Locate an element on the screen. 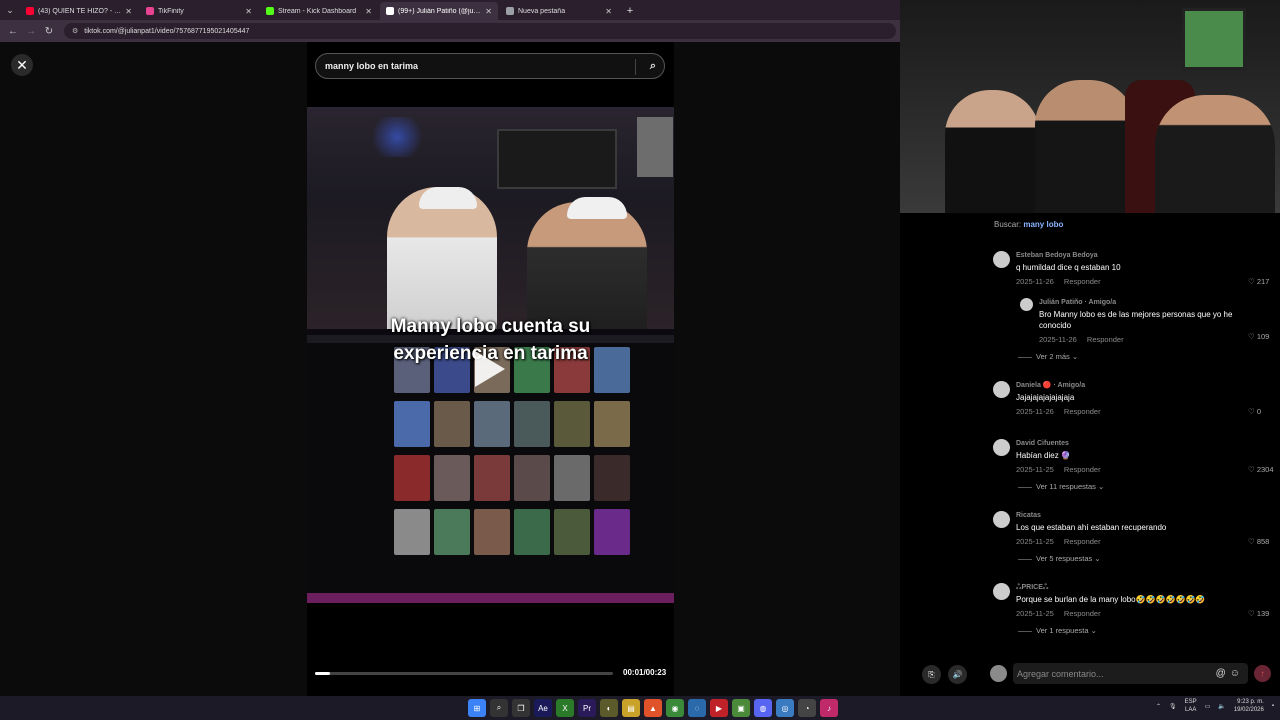  browser-tab: Nueva pestaña ✕ is located at coordinates (559, 11).